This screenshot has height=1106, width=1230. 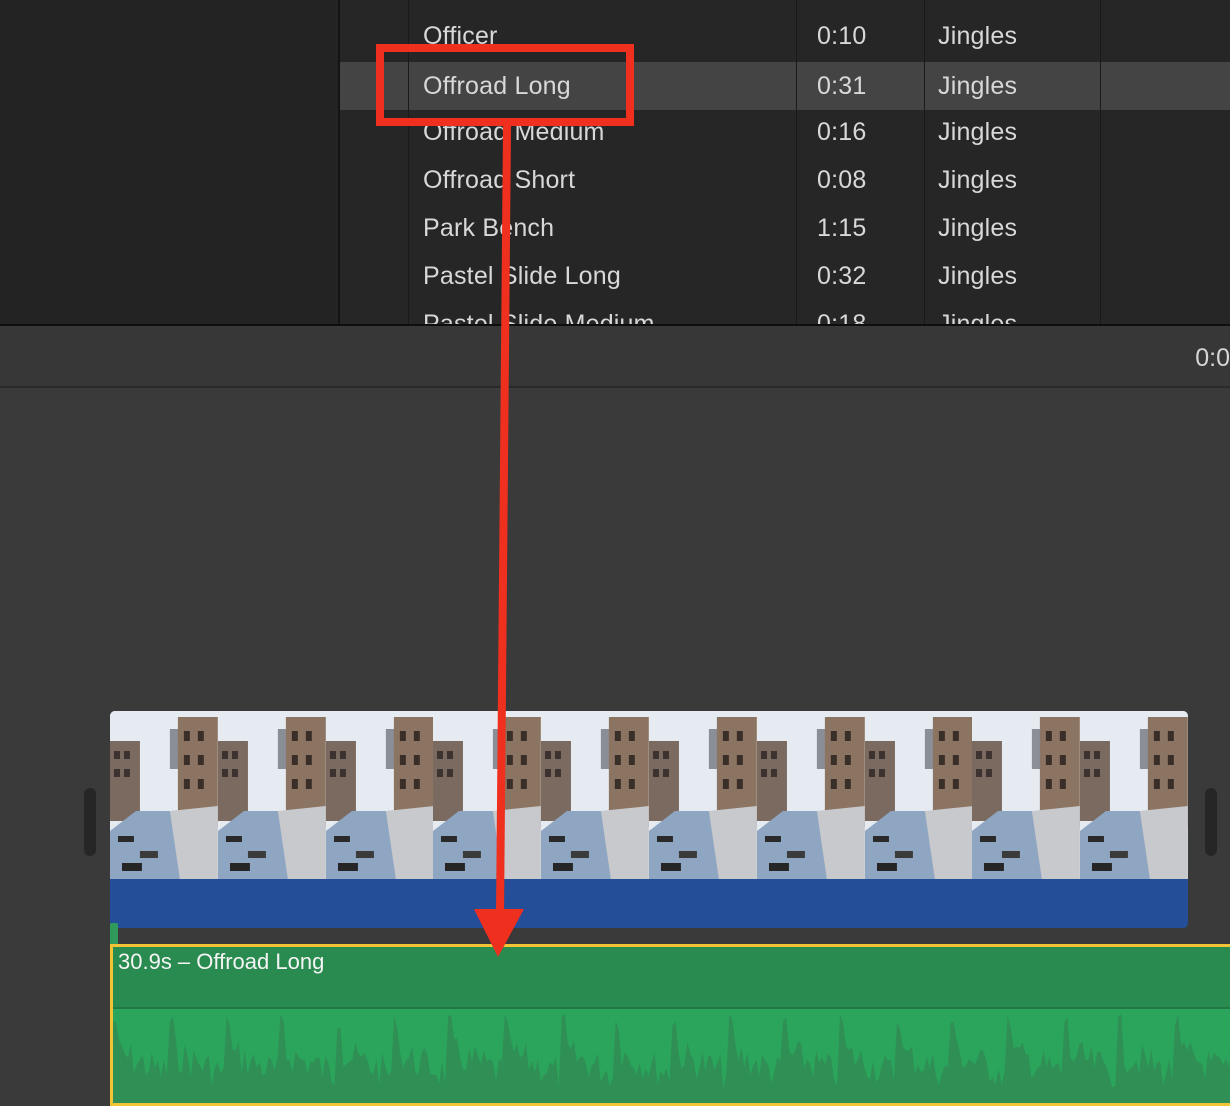 I want to click on track-name: Offroad Long, so click(x=497, y=86).